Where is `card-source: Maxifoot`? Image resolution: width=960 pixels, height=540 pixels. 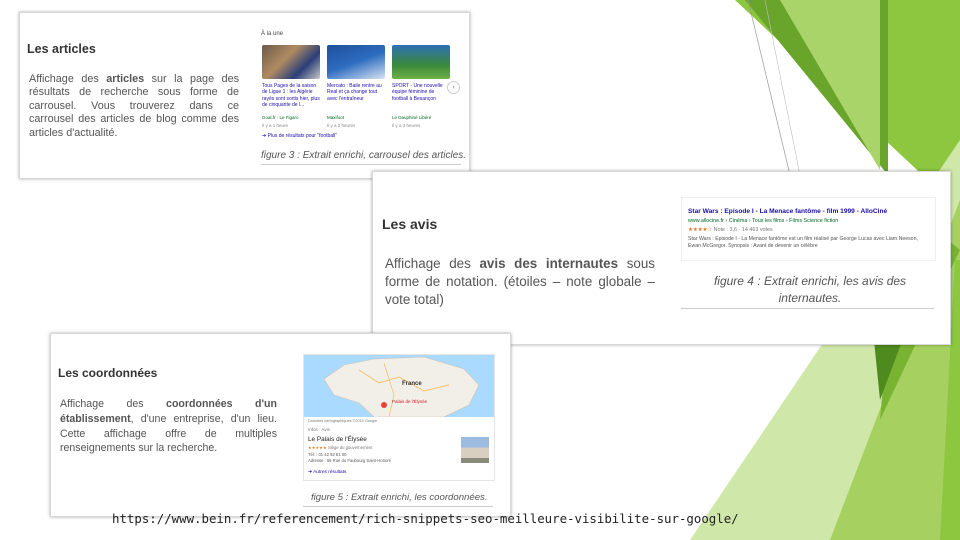
card-source: Maxifoot is located at coordinates (336, 117).